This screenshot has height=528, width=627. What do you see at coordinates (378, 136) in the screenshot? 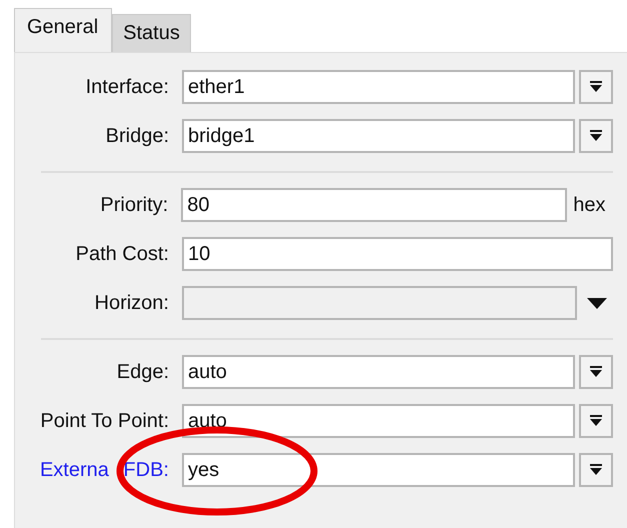
I see `input-field: bridge1` at bounding box center [378, 136].